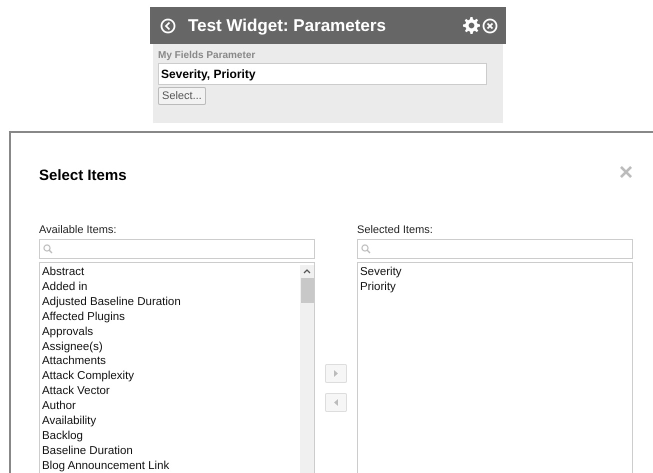 The height and width of the screenshot is (473, 653). I want to click on caret-right-icon, so click(336, 373).